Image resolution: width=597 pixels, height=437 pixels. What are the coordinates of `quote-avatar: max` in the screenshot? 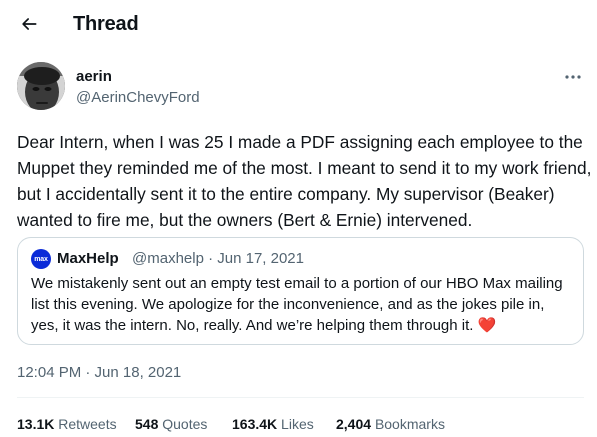 It's located at (41, 259).